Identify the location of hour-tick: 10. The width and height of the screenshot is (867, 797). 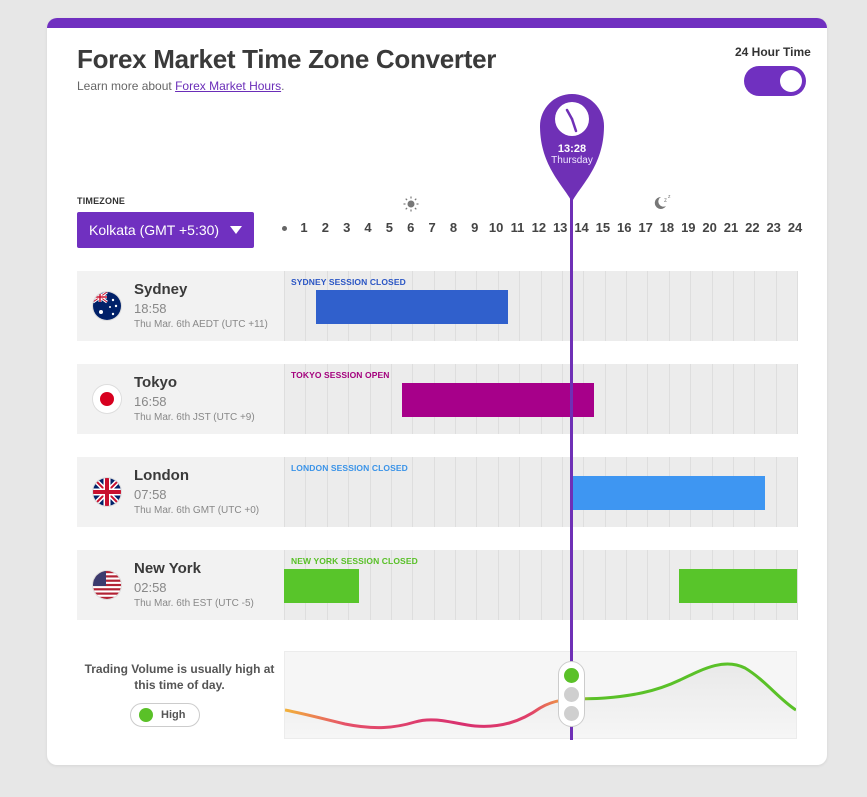
(496, 227).